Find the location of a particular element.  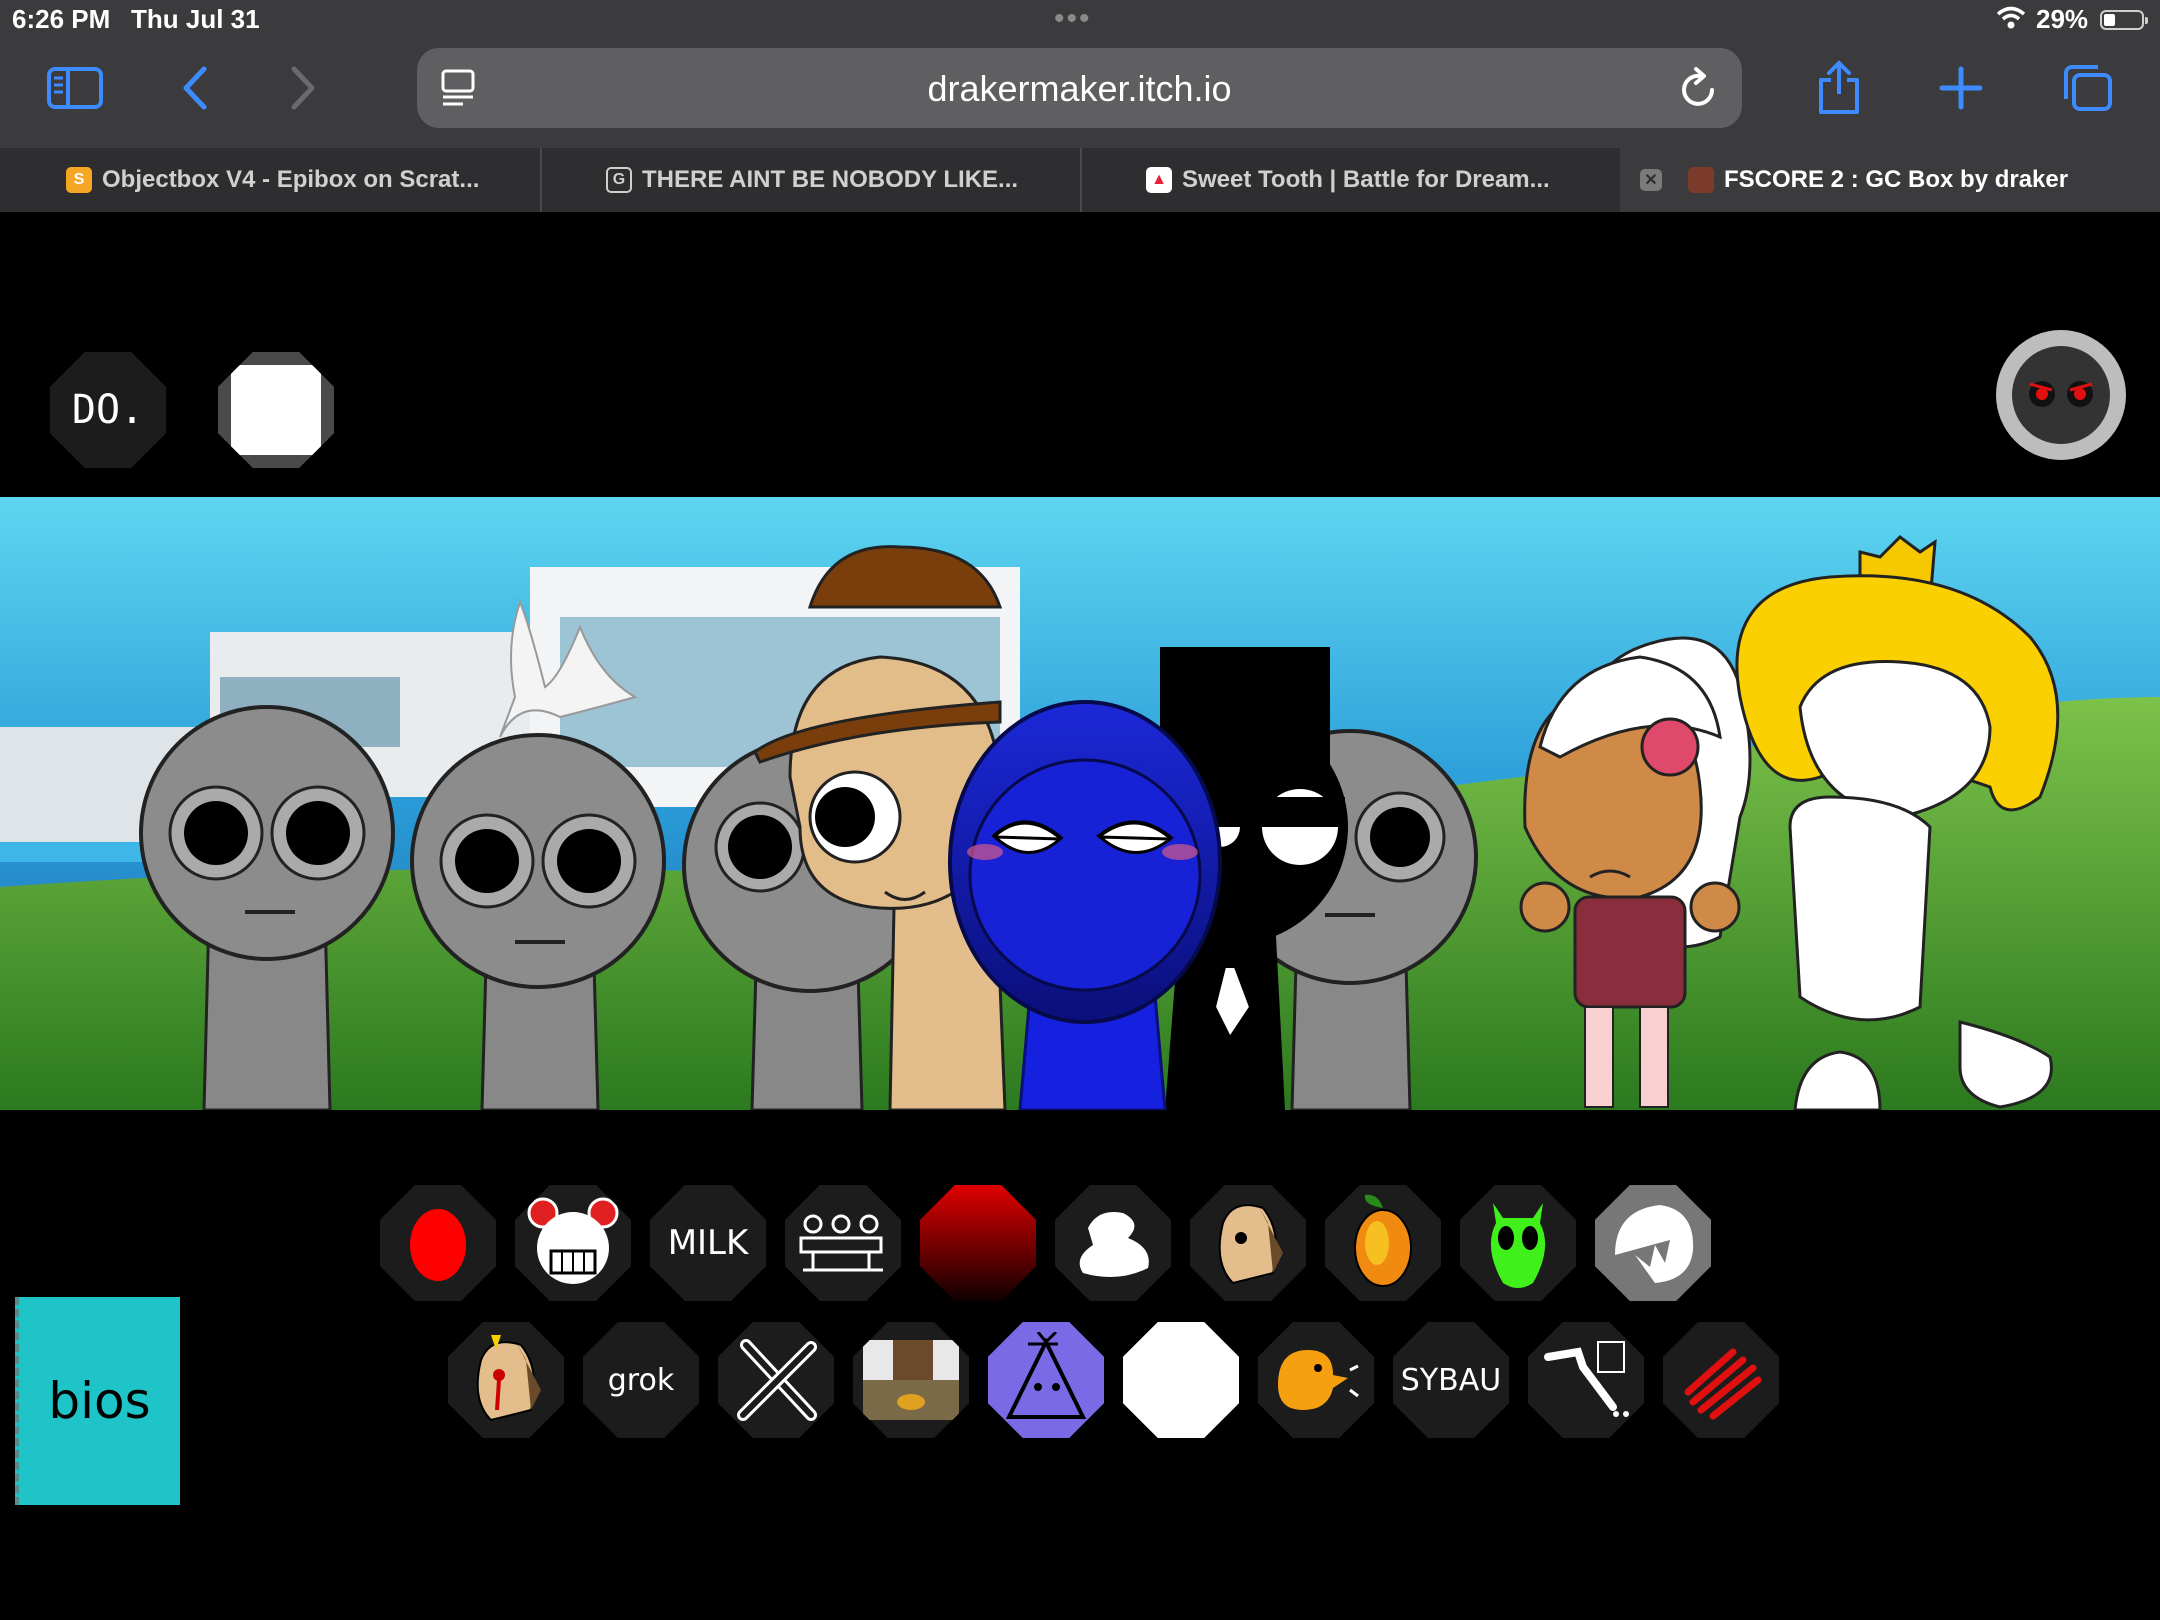

new-tab-button is located at coordinates (1961, 88).